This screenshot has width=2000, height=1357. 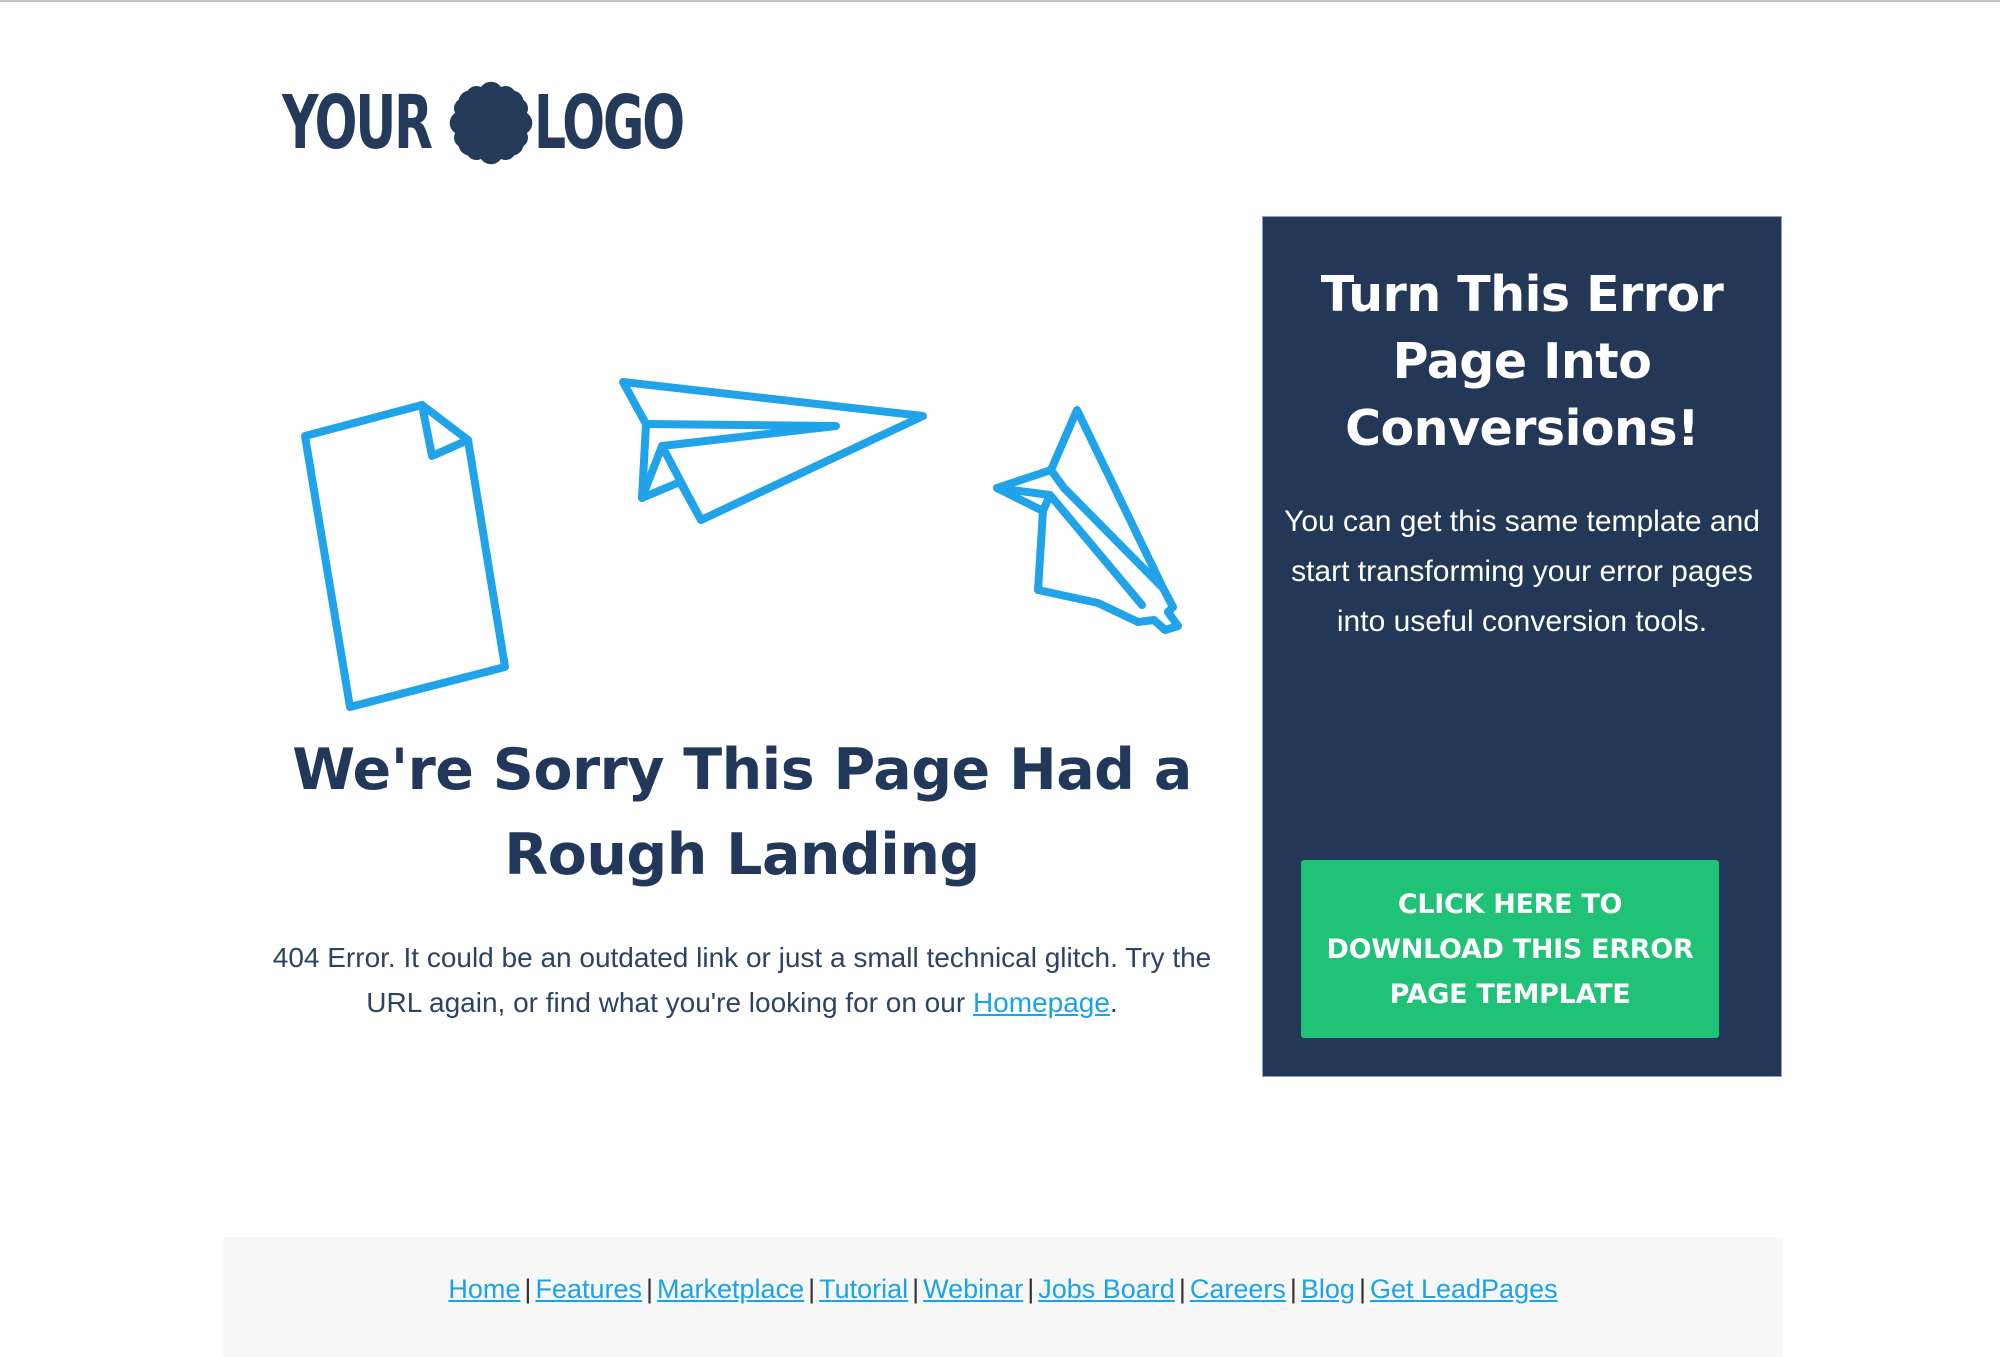 I want to click on footer-link-careers: Careers, so click(x=1238, y=1289).